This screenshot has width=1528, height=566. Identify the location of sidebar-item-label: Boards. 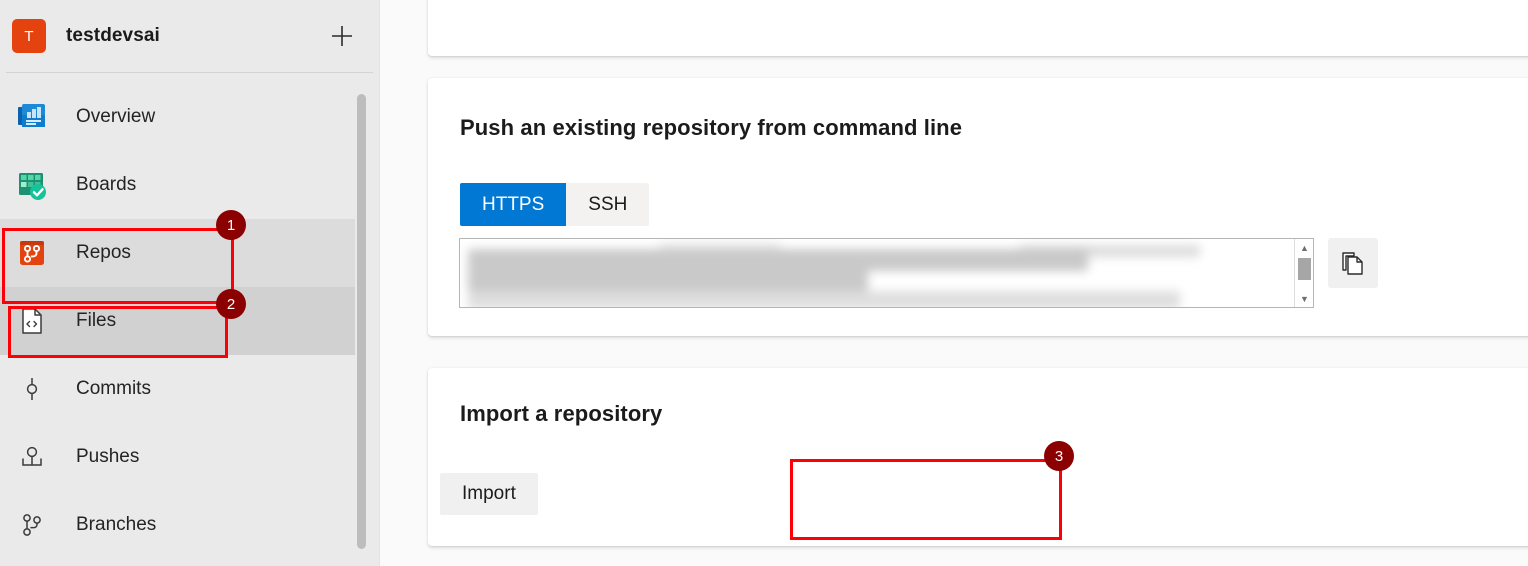
(106, 184).